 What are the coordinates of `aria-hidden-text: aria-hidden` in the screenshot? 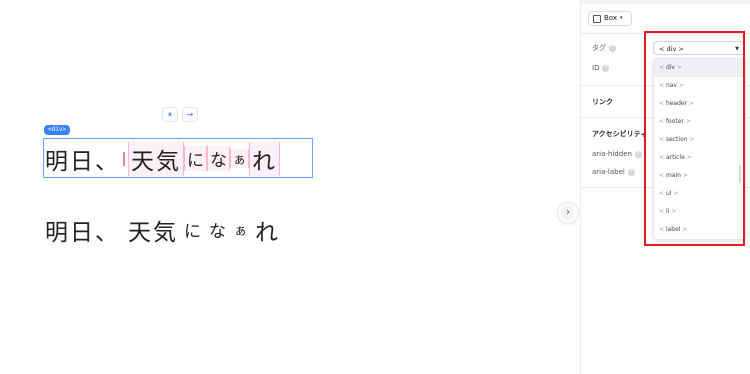 It's located at (612, 154).